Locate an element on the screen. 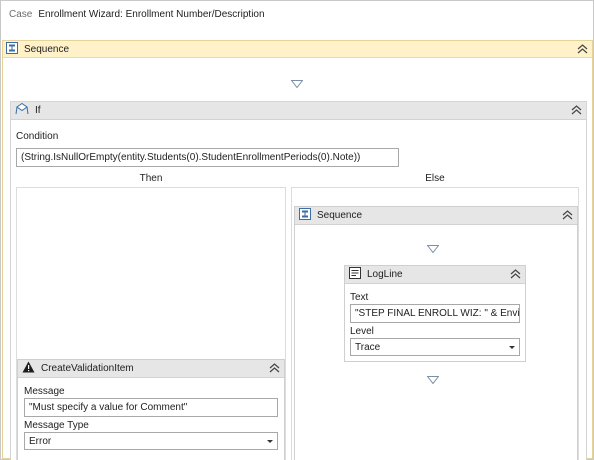 This screenshot has width=594, height=460. if-title: If is located at coordinates (38, 110).